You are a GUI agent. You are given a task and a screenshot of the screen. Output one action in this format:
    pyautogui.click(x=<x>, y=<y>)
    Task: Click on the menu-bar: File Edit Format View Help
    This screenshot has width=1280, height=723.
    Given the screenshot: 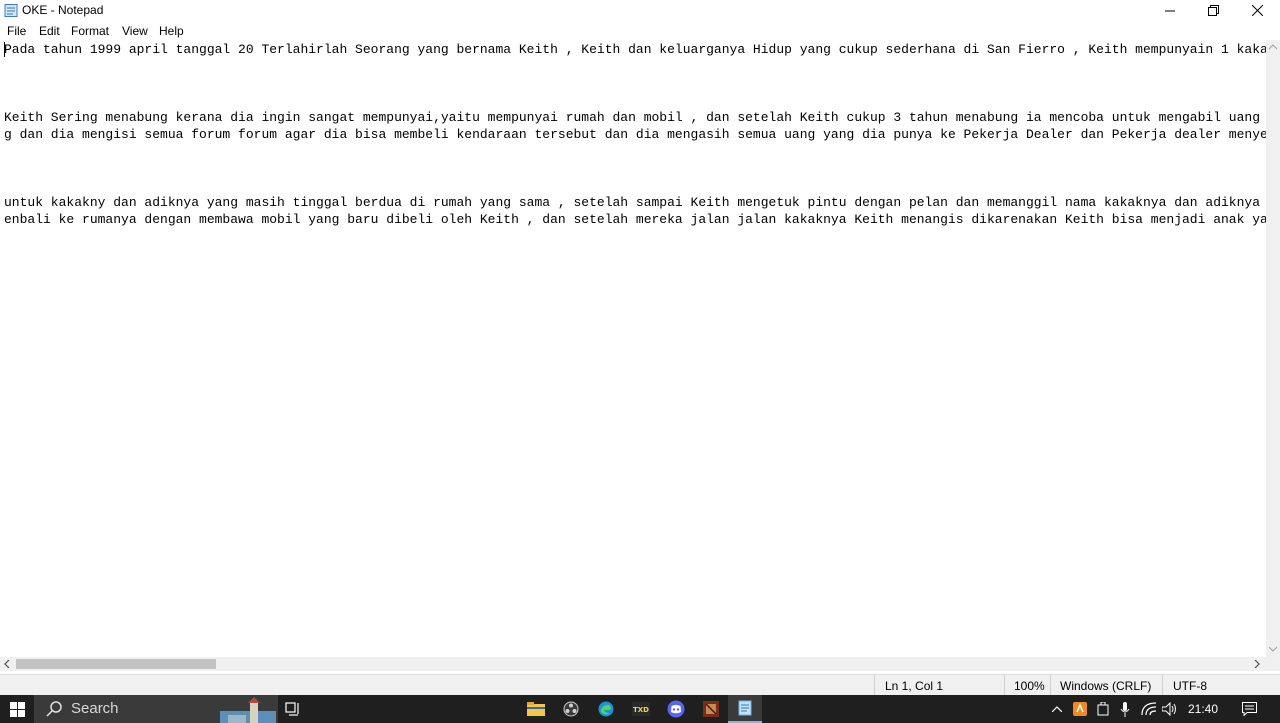 What is the action you would take?
    pyautogui.click(x=640, y=30)
    